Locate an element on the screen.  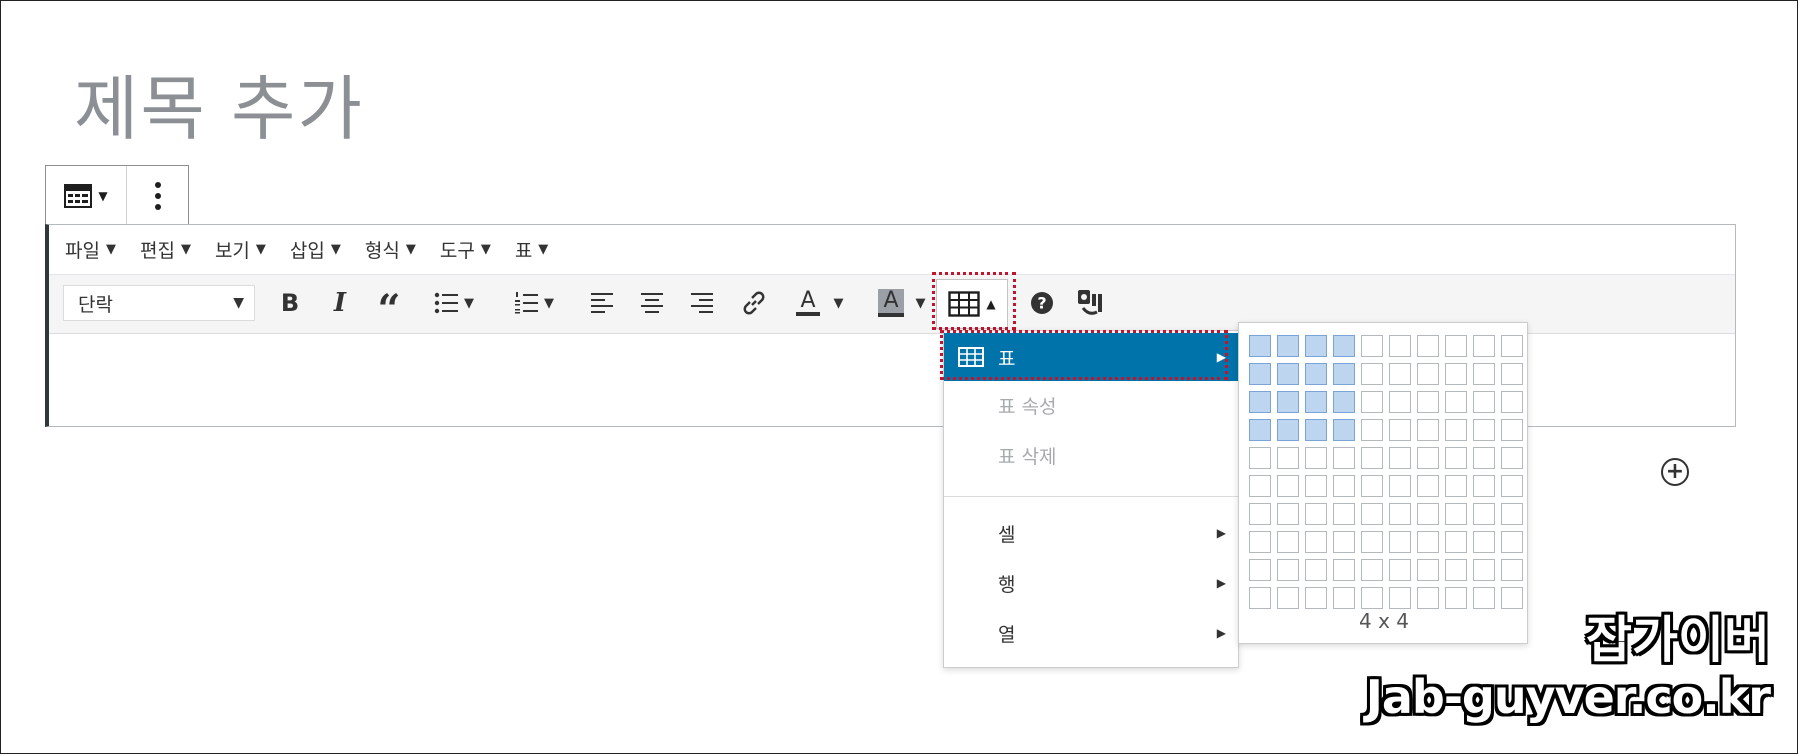
insert-link-button is located at coordinates (754, 303).